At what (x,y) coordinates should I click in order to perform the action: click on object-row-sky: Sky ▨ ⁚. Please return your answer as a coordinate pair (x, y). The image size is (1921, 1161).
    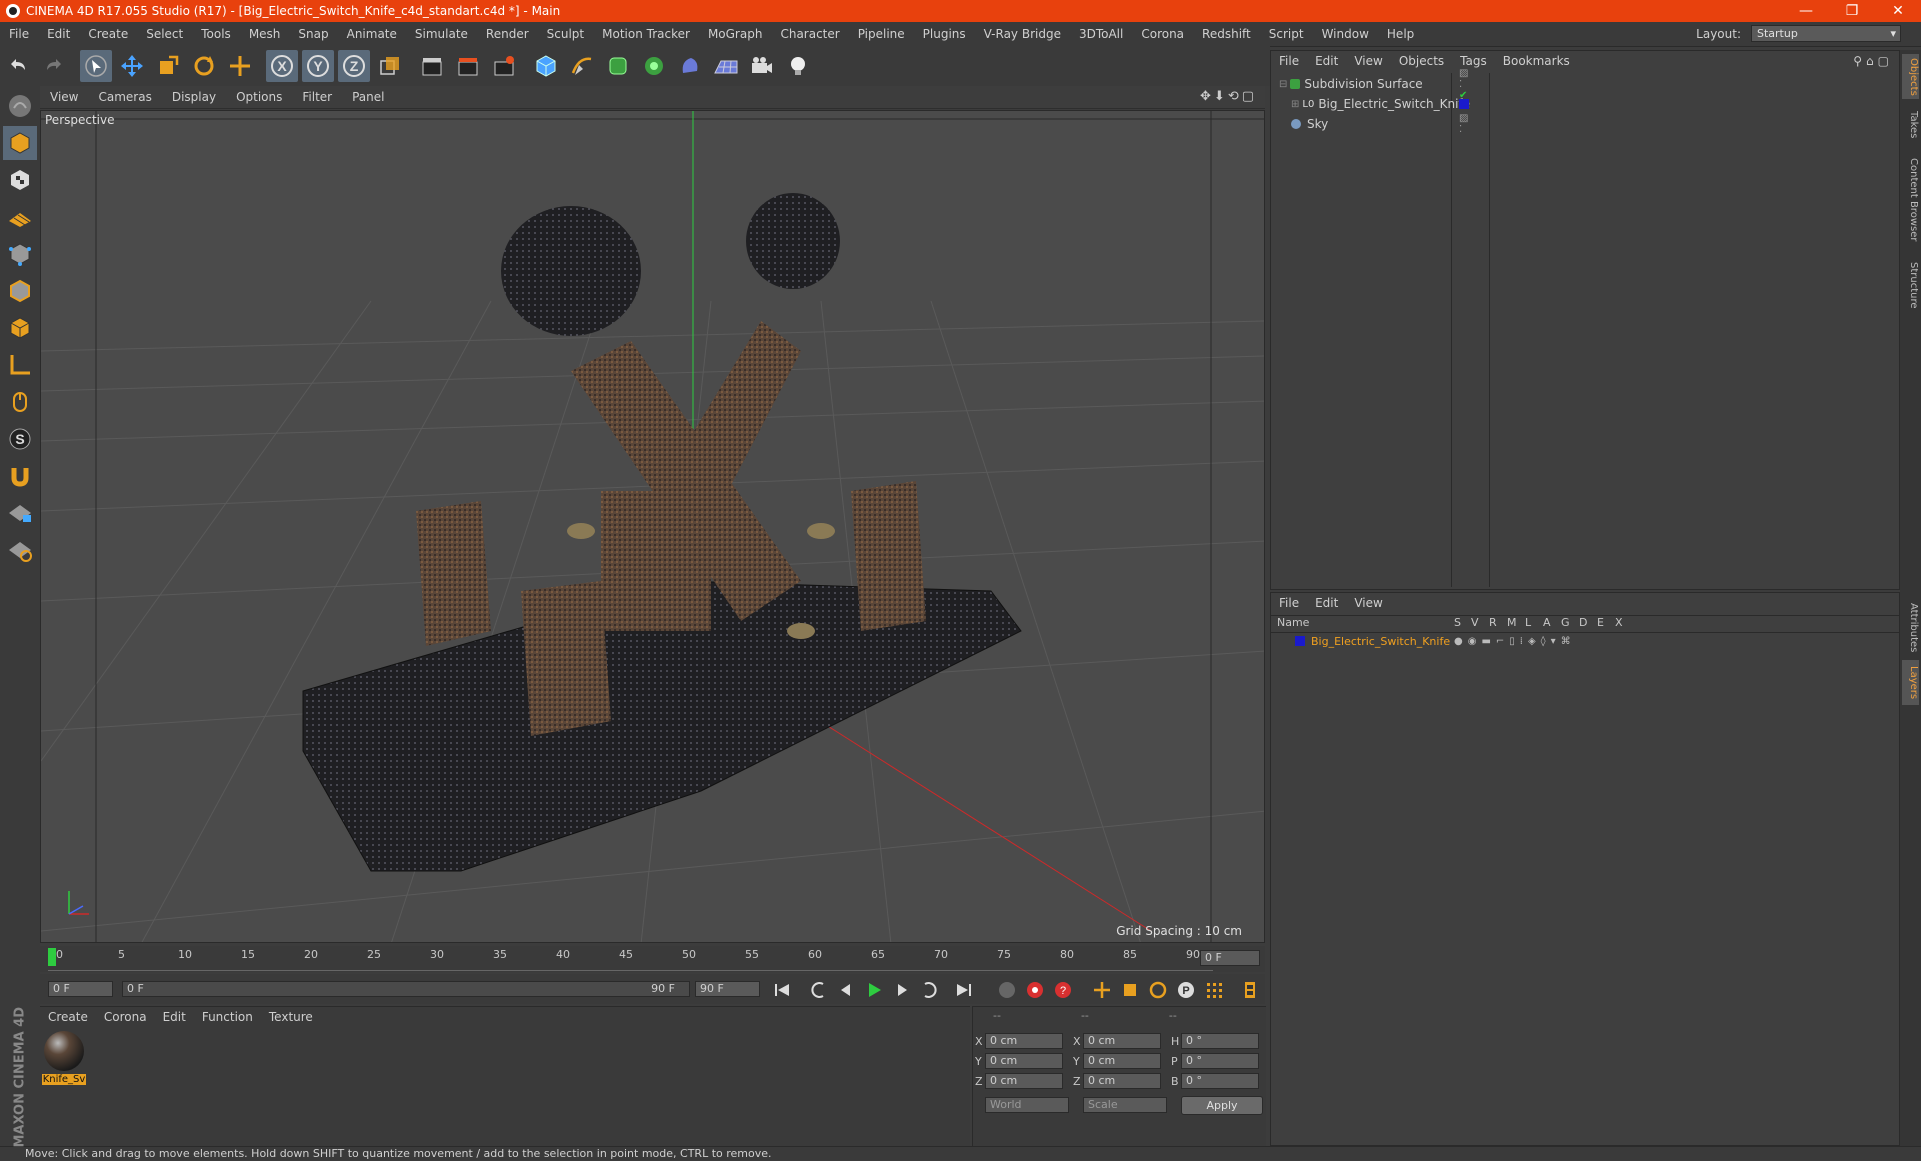
    Looking at the image, I should click on (1379, 124).